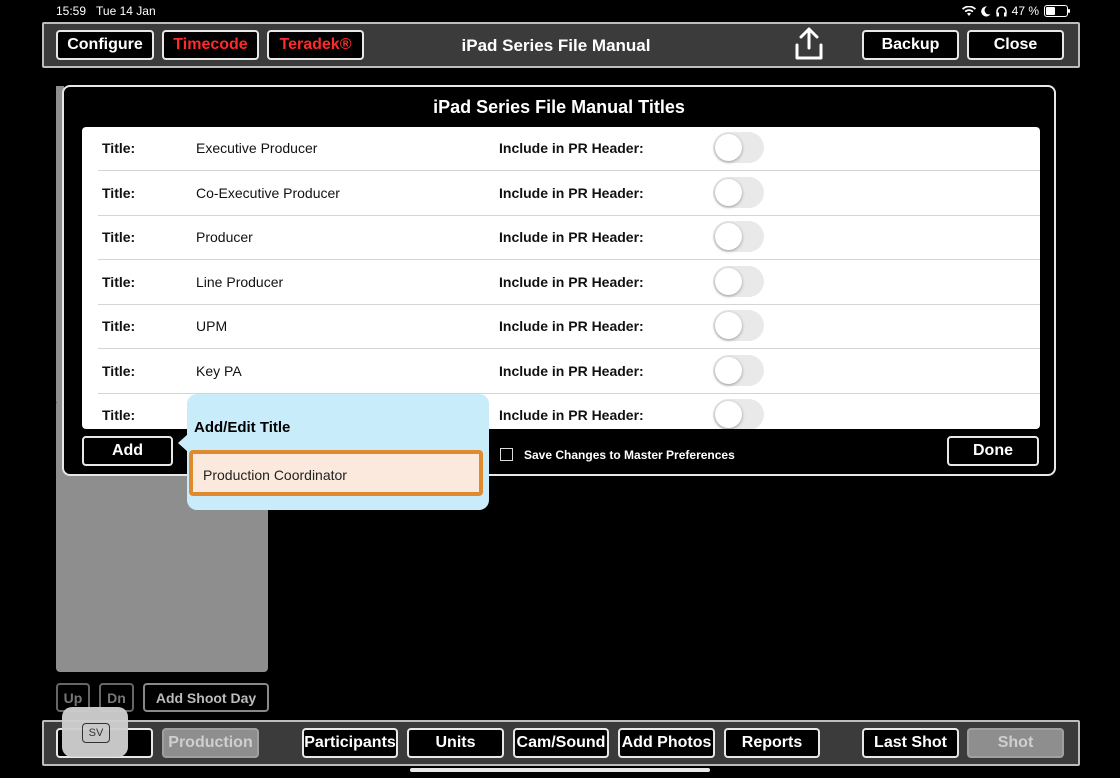  Describe the element at coordinates (556, 45) in the screenshot. I see `page-title: iPad Series File Manual` at that location.